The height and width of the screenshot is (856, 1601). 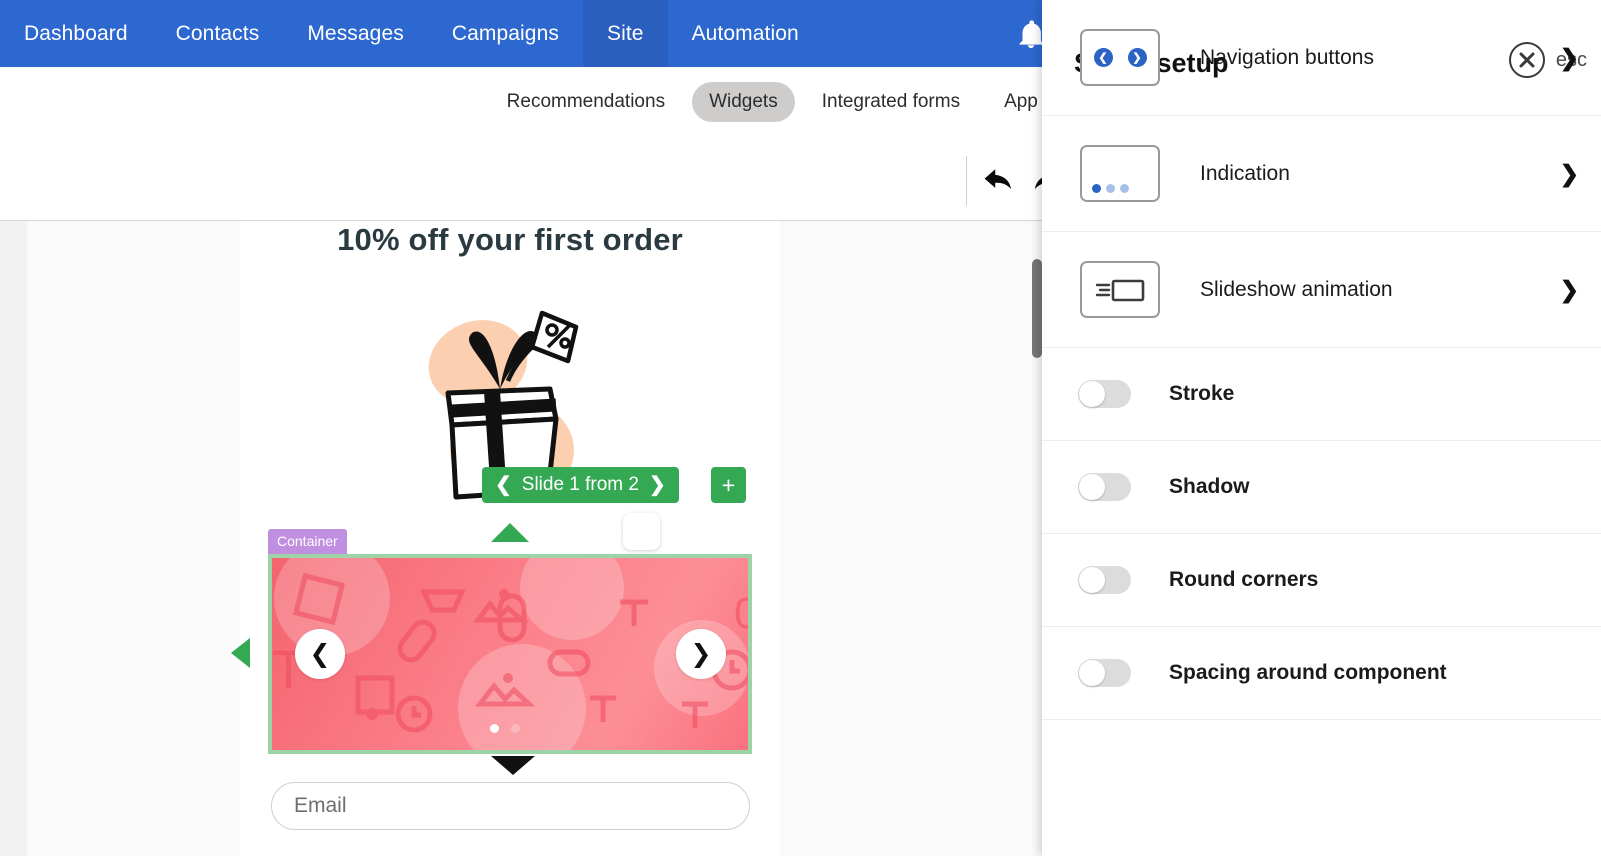 I want to click on panel-row-shadow: Shadow, so click(x=1321, y=487).